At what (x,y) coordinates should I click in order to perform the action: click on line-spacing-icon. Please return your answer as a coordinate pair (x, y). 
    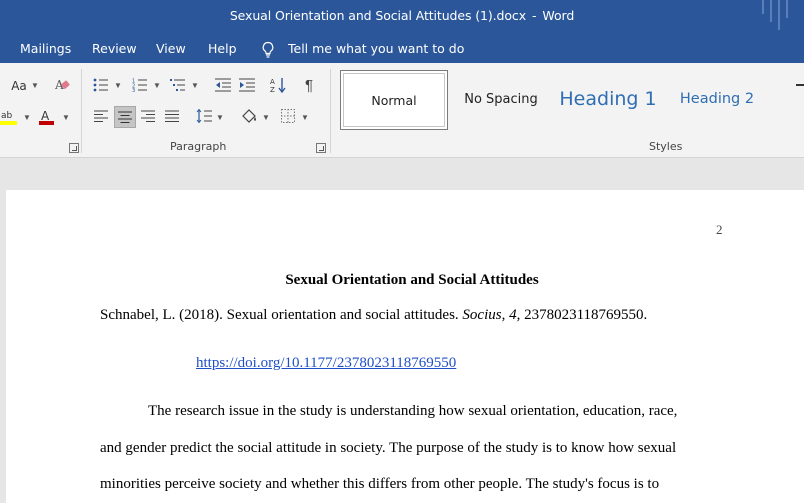
    Looking at the image, I should click on (204, 116).